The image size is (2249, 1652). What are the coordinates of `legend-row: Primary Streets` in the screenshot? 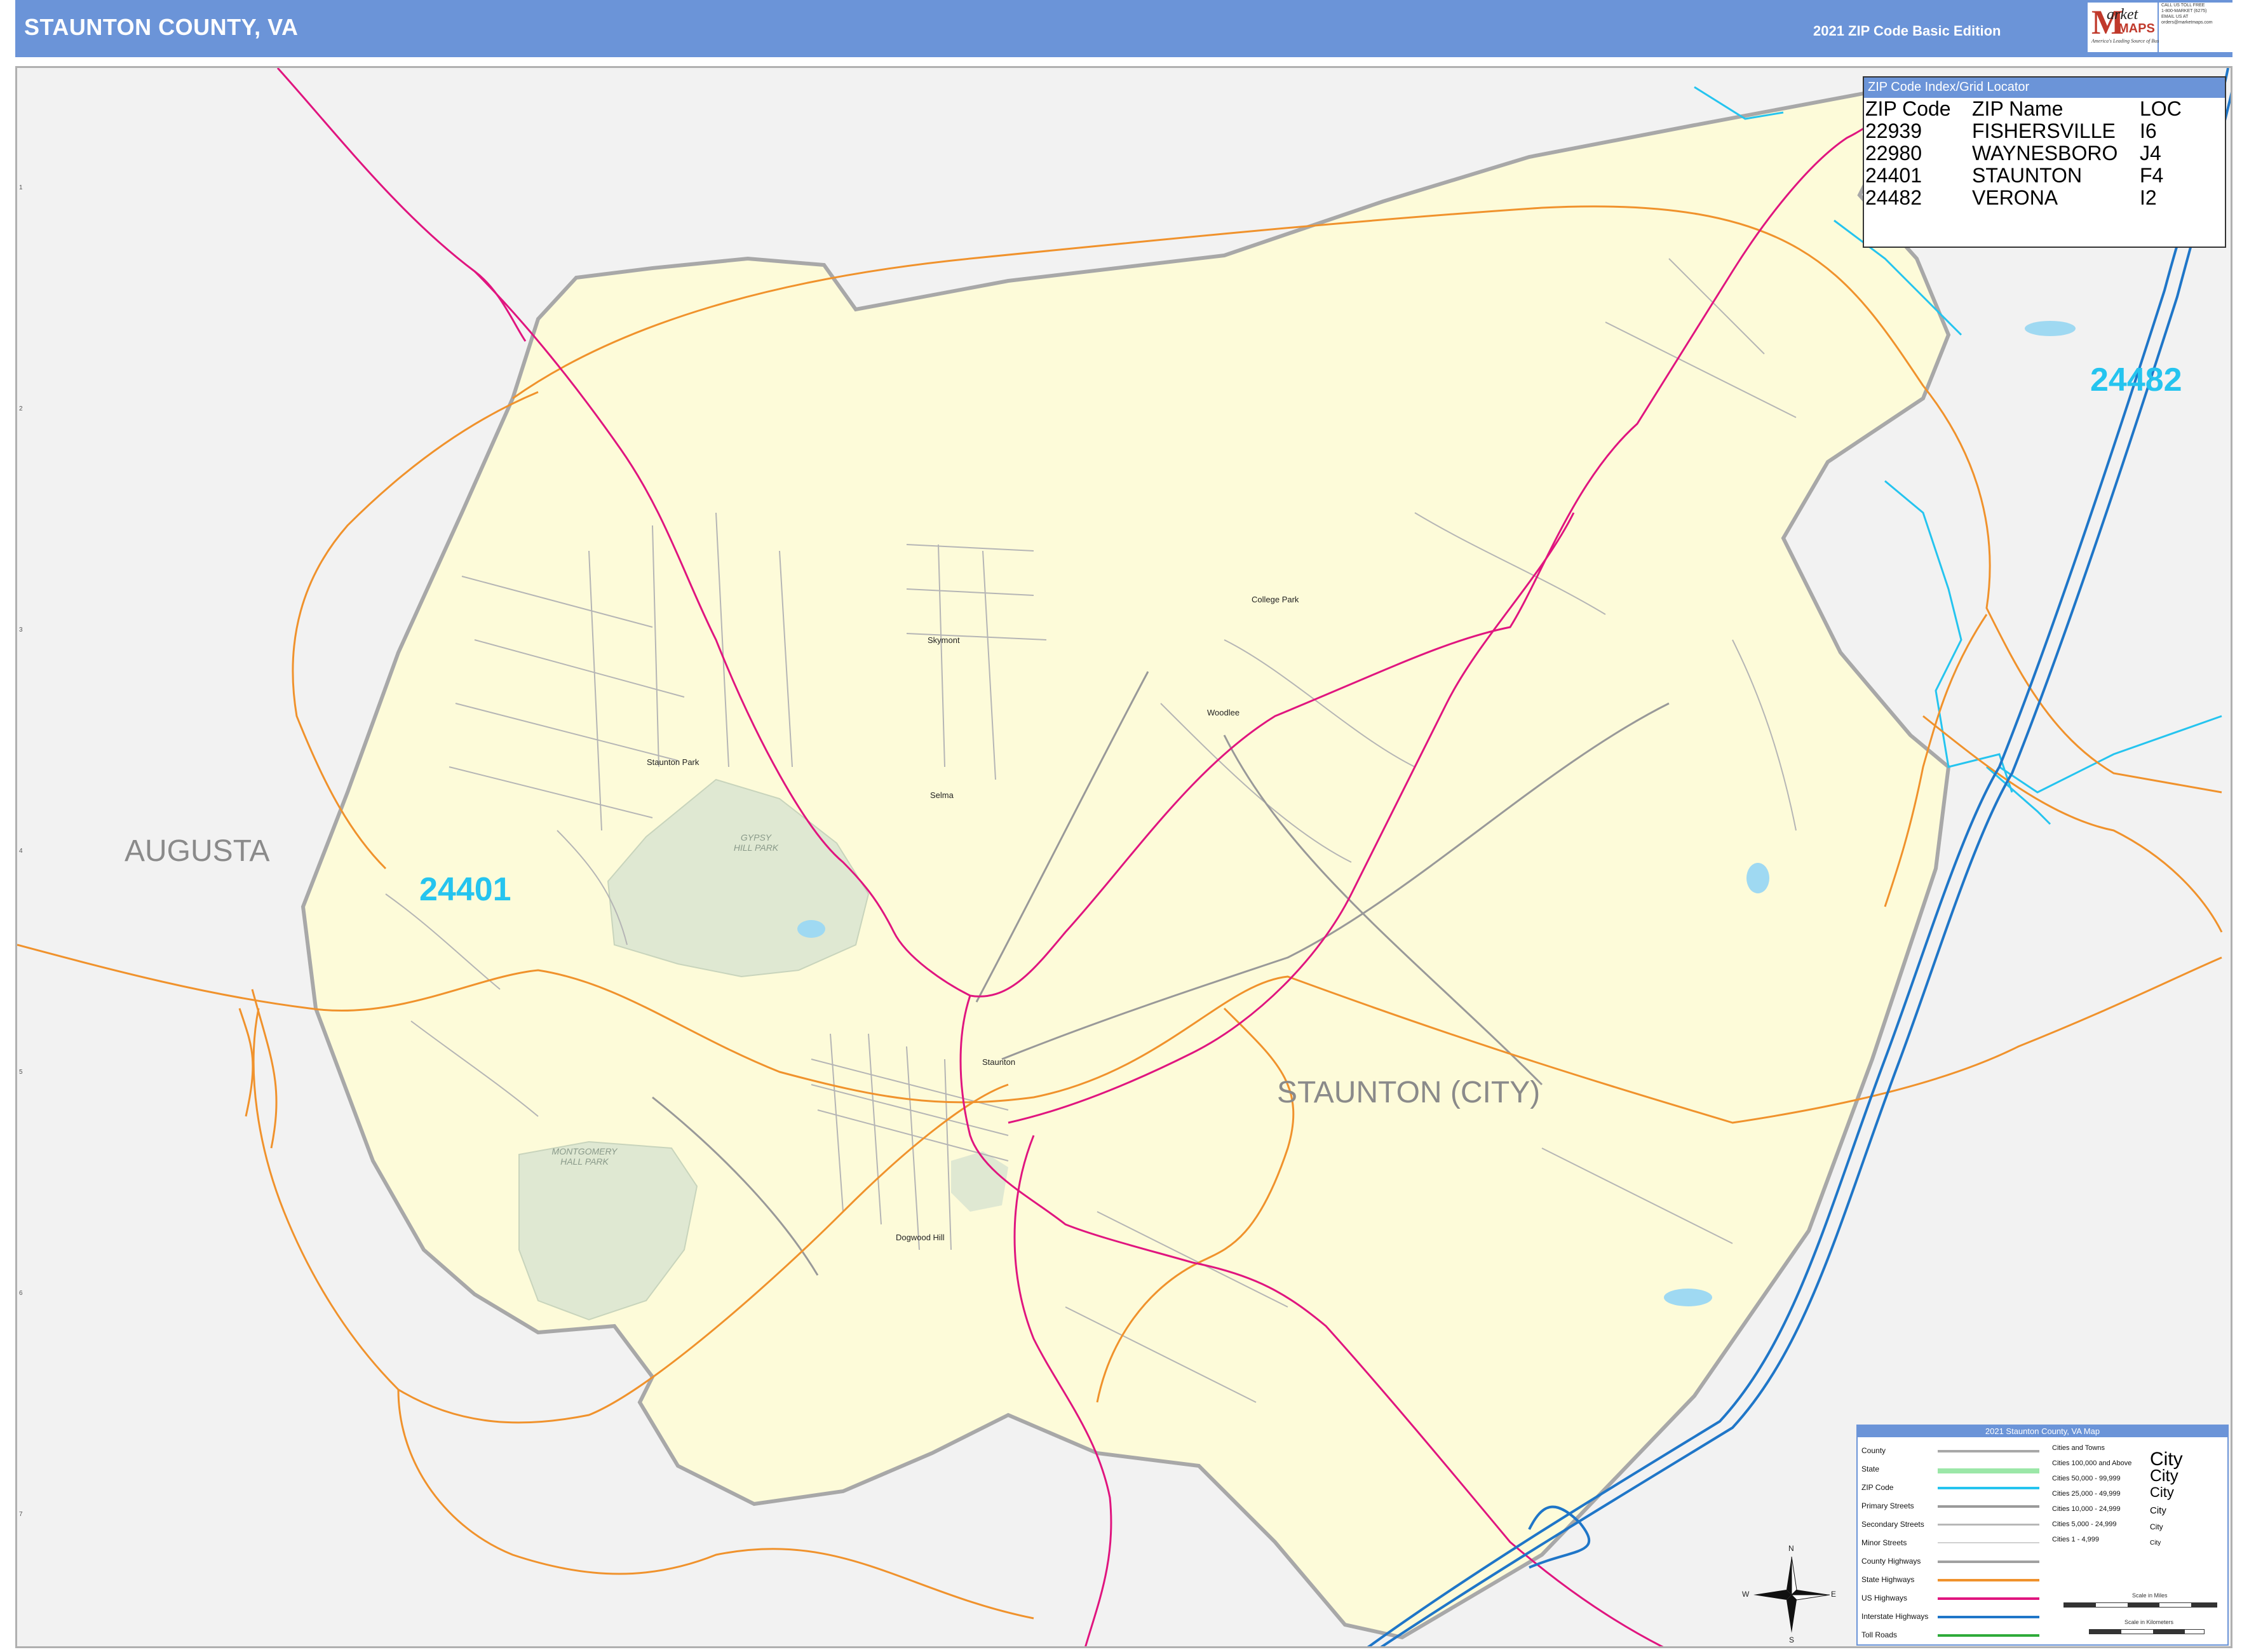 It's located at (1956, 1507).